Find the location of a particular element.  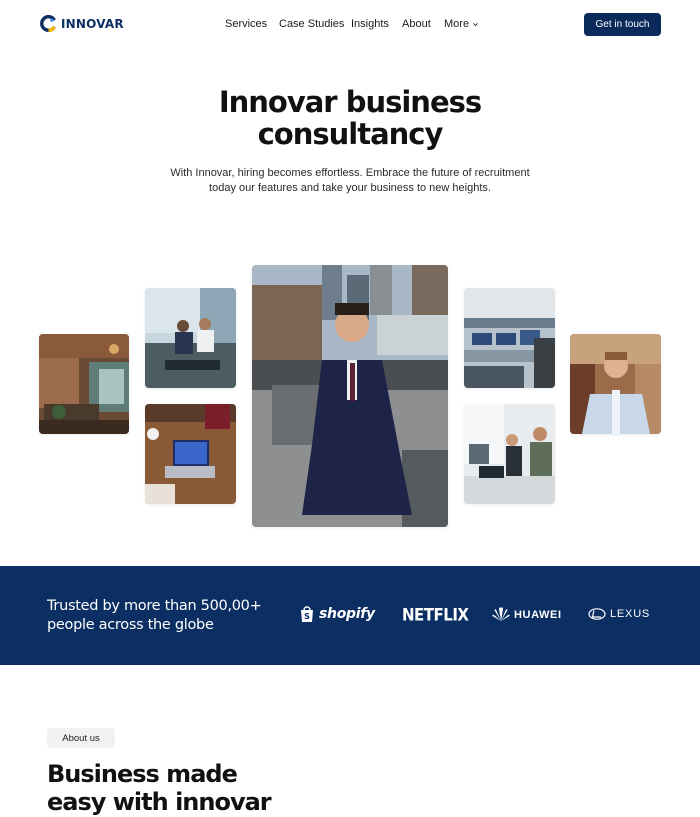

team-meeting-photo is located at coordinates (190, 338).